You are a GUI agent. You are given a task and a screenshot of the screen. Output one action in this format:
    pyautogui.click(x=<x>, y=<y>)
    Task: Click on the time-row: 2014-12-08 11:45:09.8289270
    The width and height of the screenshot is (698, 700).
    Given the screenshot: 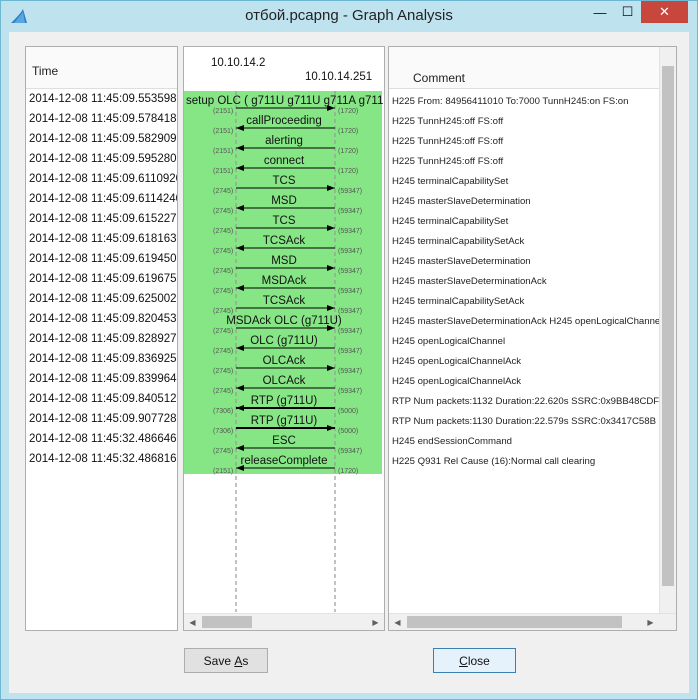 What is the action you would take?
    pyautogui.click(x=103, y=343)
    